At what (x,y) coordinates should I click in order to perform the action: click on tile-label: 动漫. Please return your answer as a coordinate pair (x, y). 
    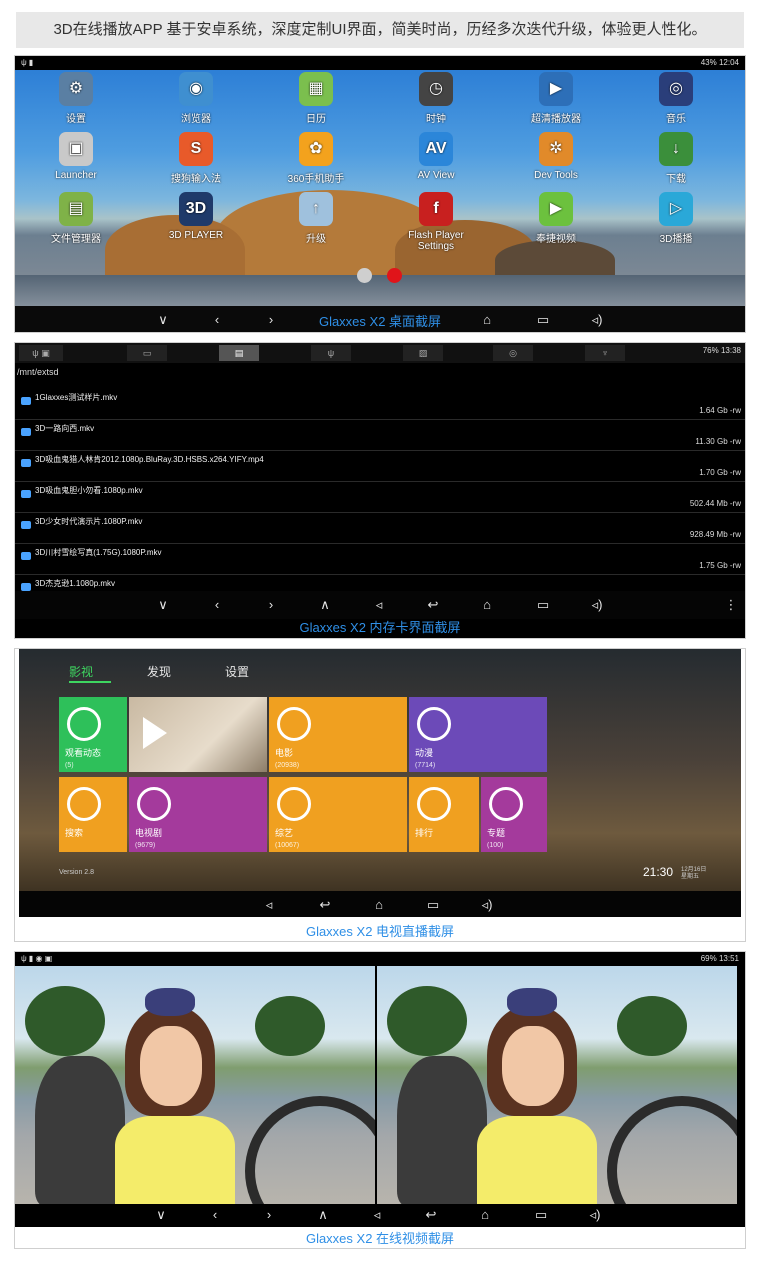
    Looking at the image, I should click on (424, 753).